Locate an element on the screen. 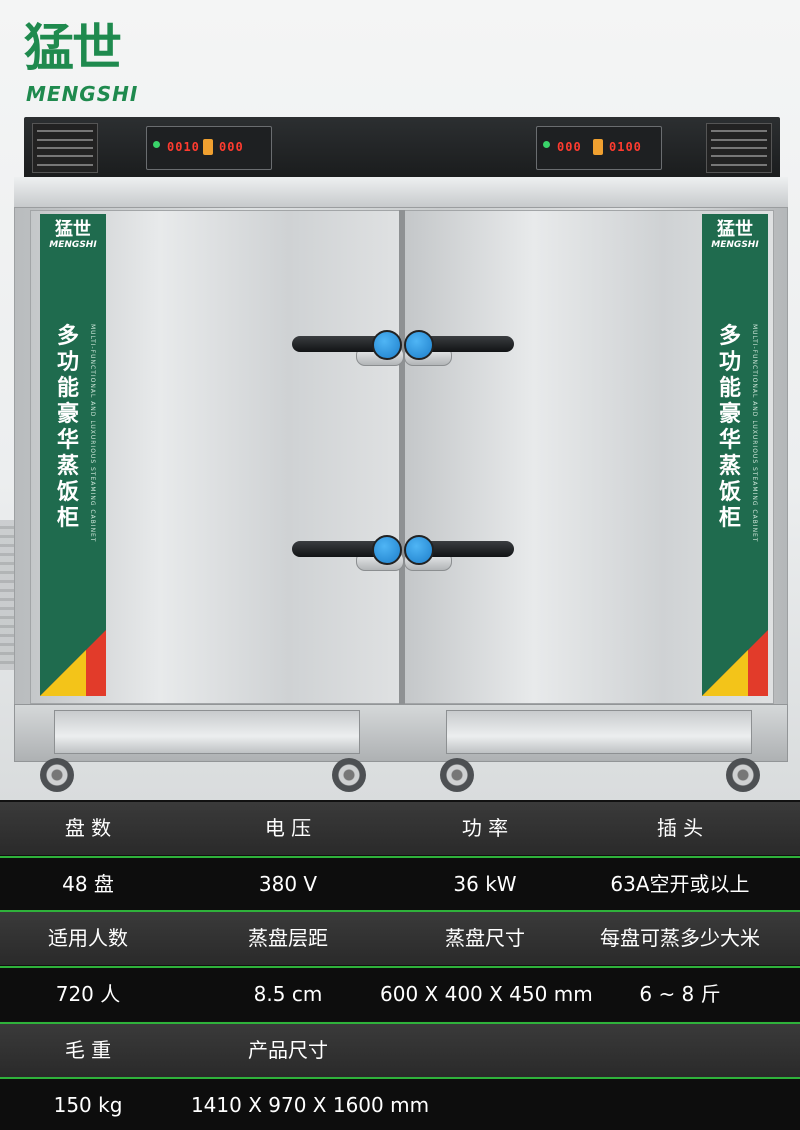 The image size is (800, 1130). logo-english: MENGSHI is located at coordinates (82, 94).